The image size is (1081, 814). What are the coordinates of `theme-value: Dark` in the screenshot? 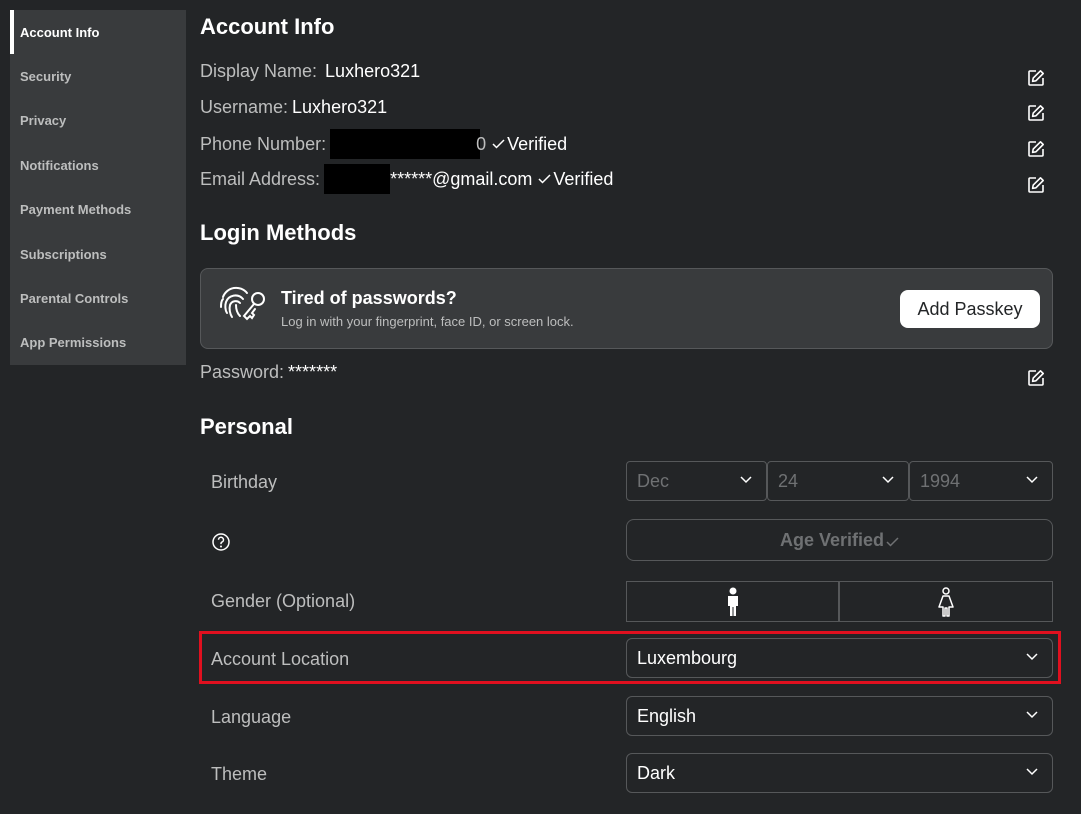 It's located at (656, 772).